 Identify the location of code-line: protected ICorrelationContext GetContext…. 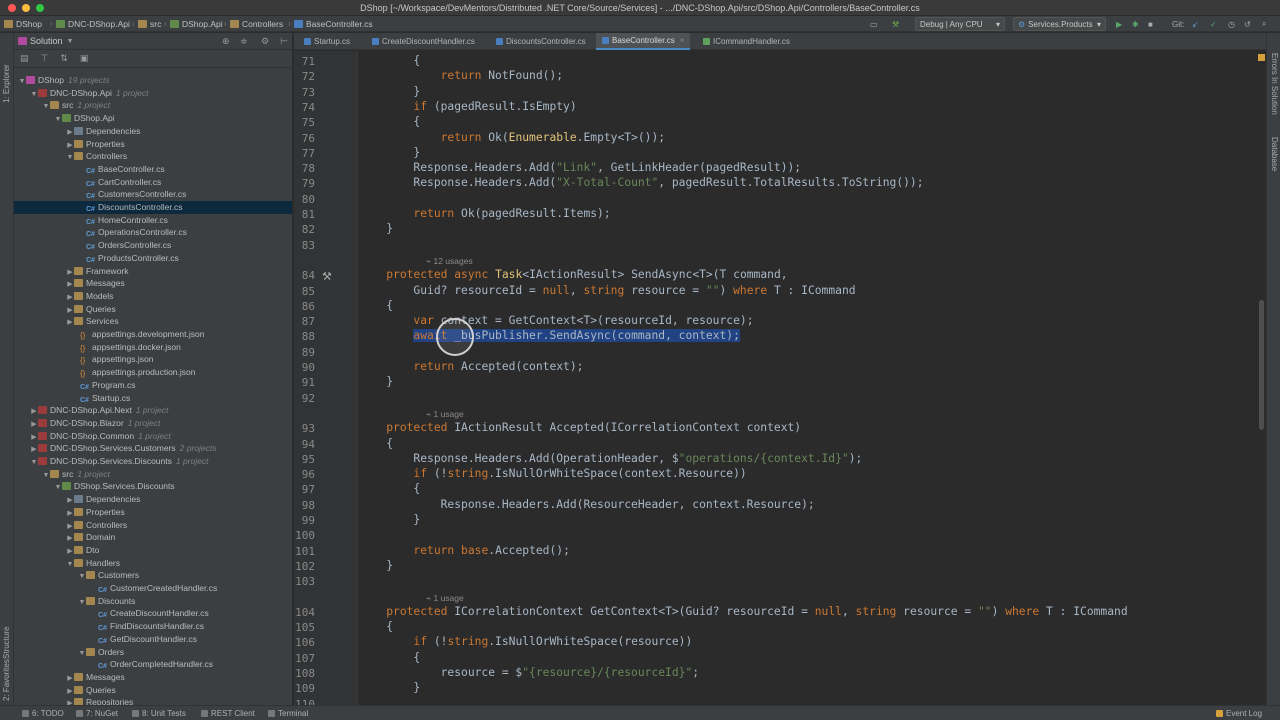
(743, 611).